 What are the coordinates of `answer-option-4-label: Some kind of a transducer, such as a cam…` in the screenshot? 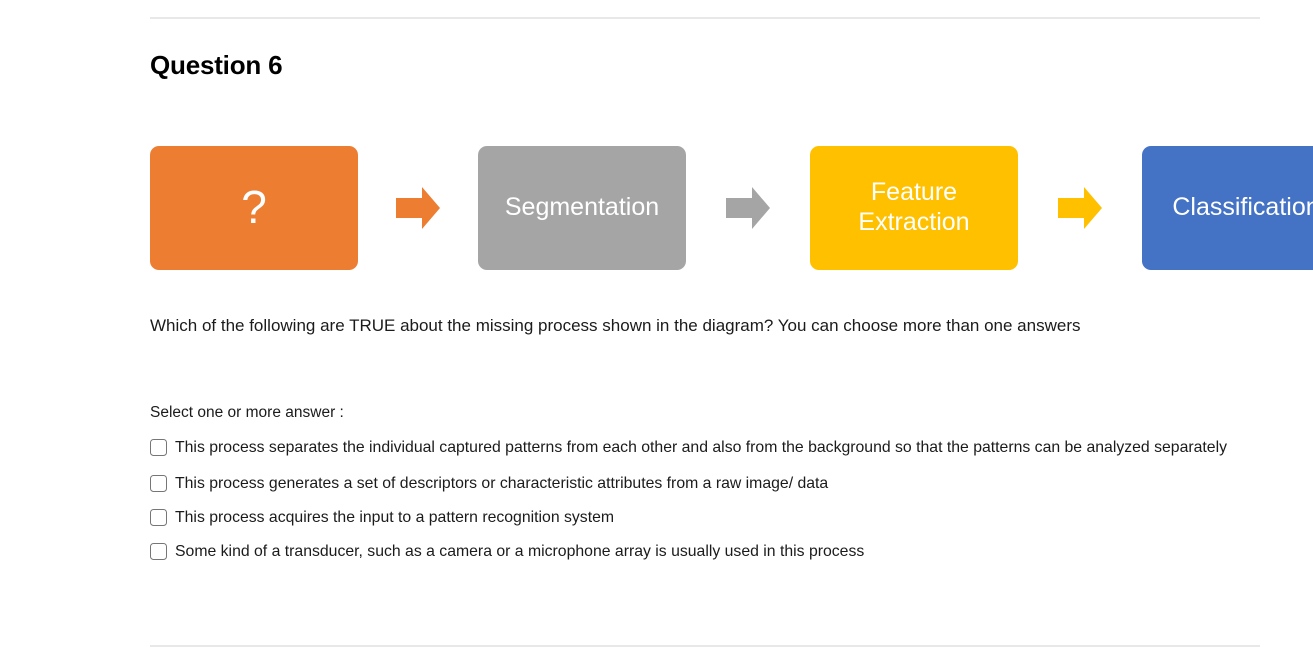 It's located at (520, 551).